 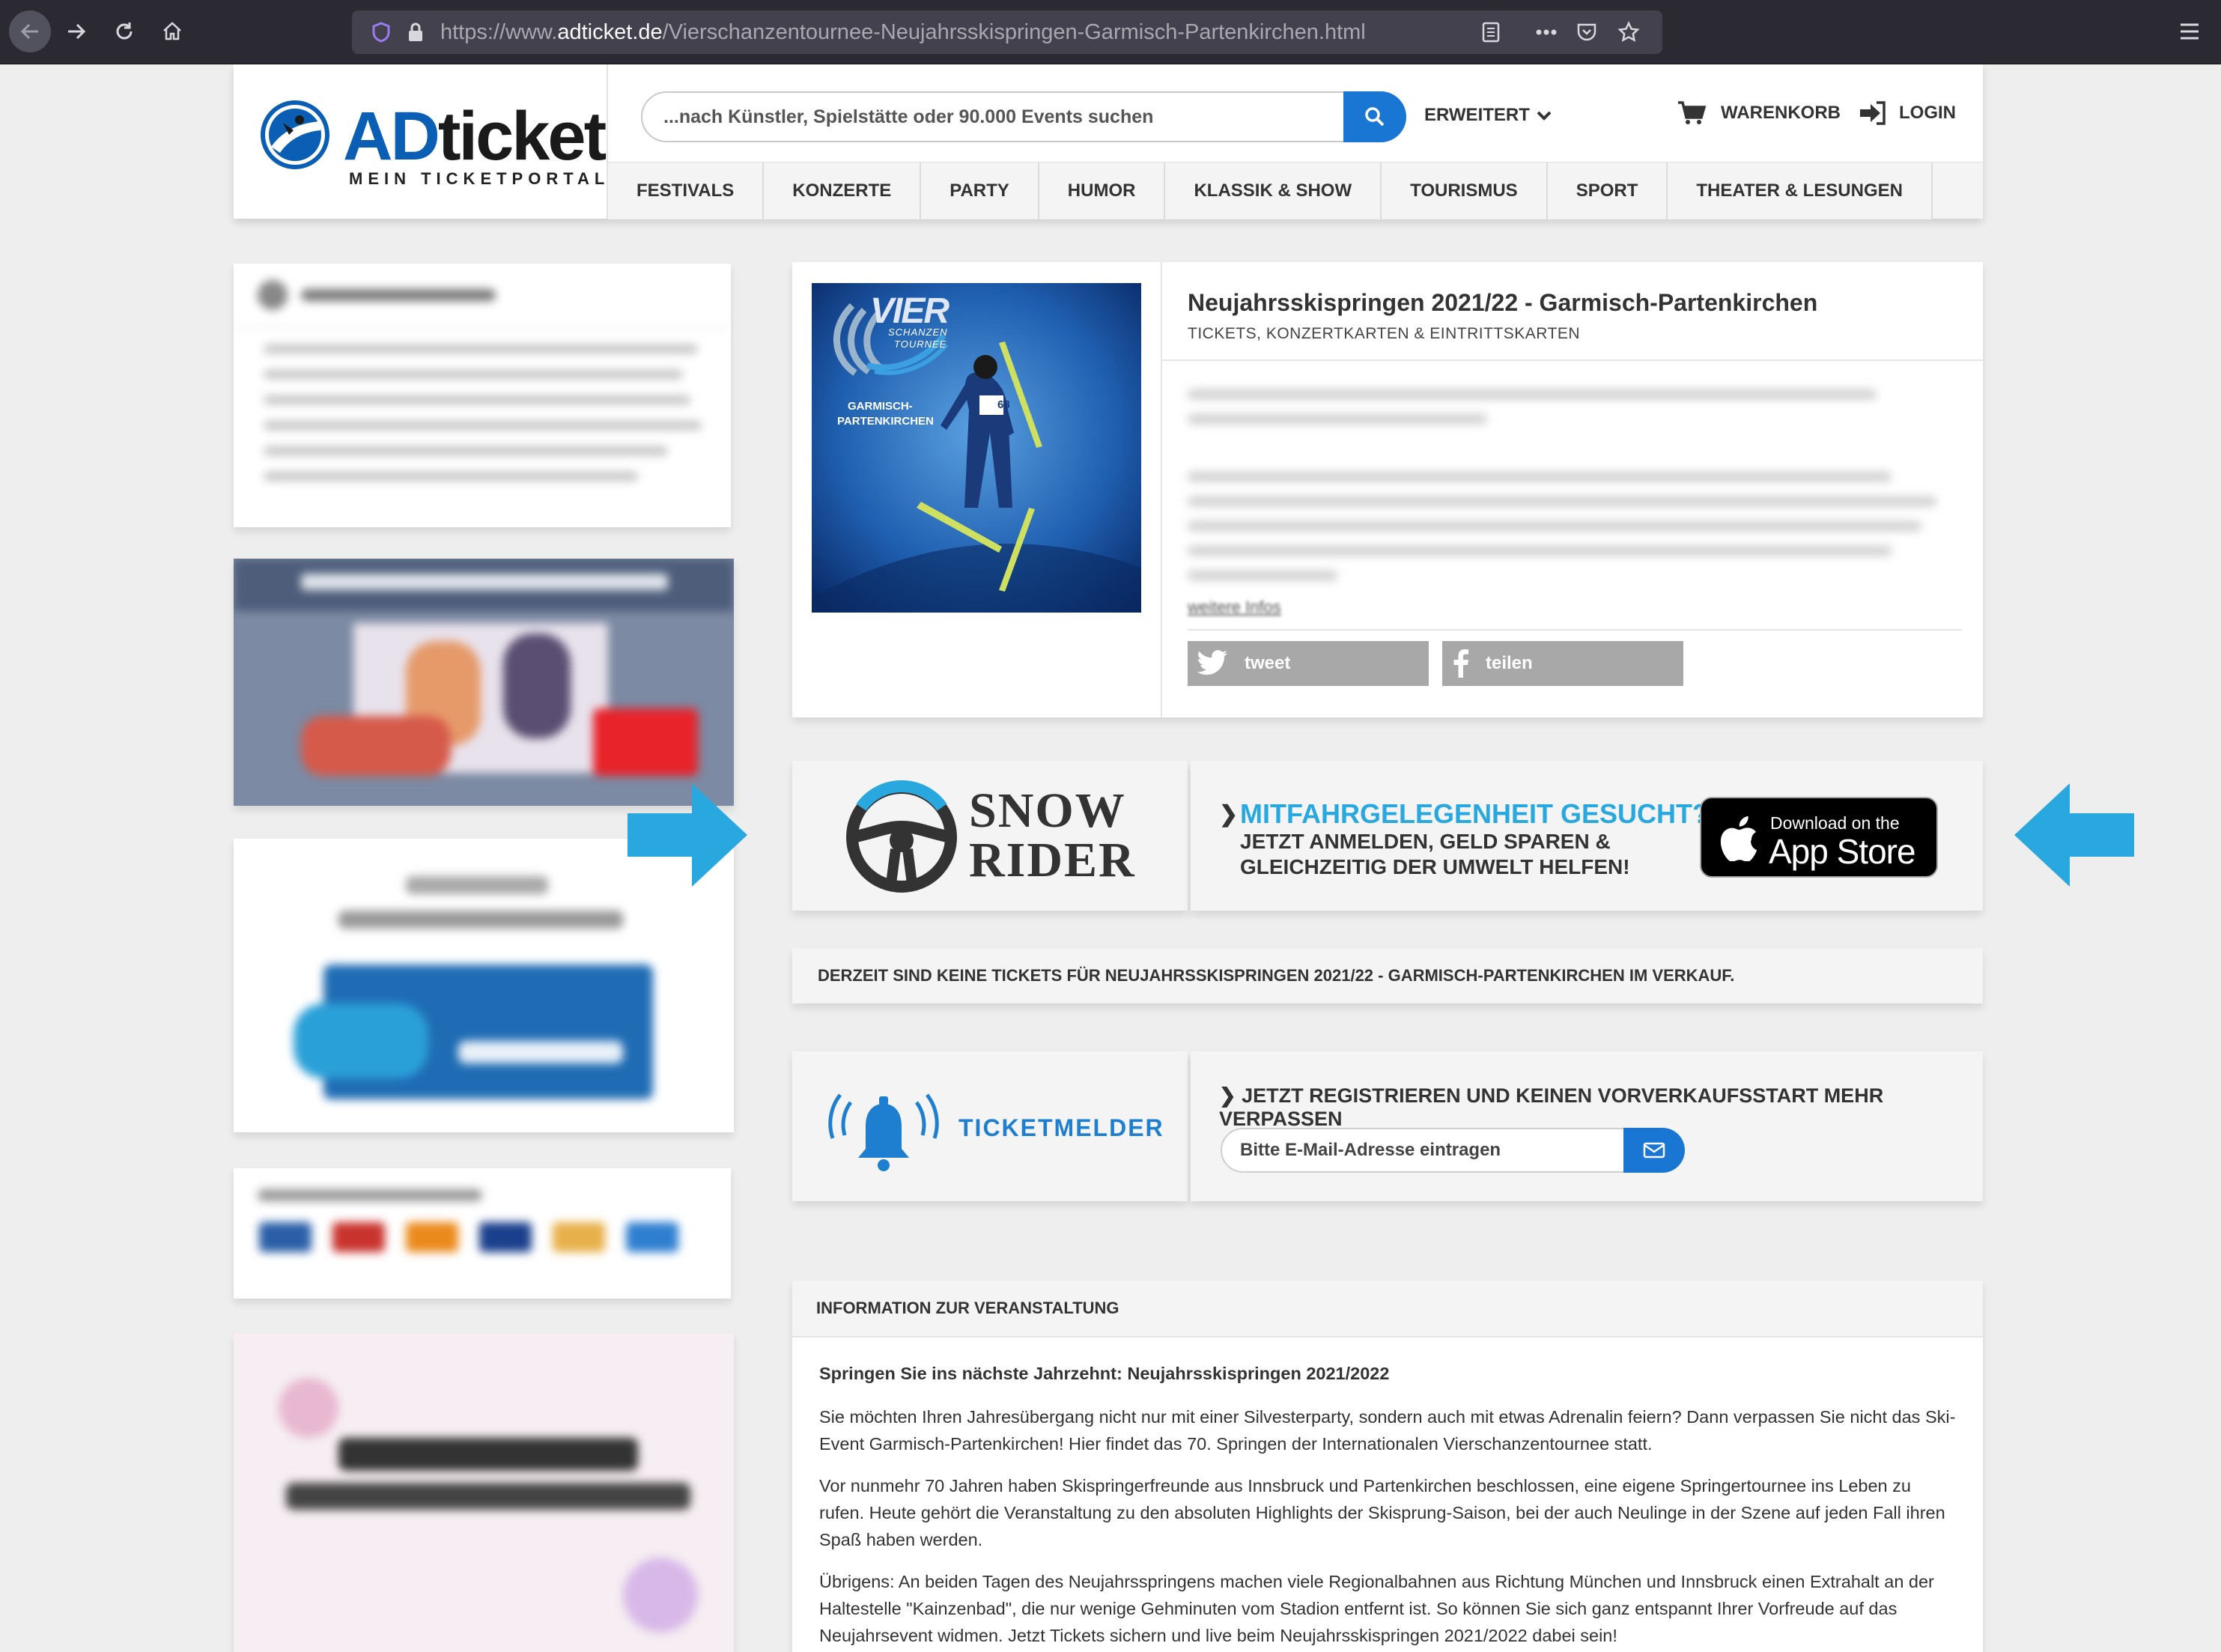 What do you see at coordinates (920, 344) in the screenshot?
I see `tournee-label: TOURNEE` at bounding box center [920, 344].